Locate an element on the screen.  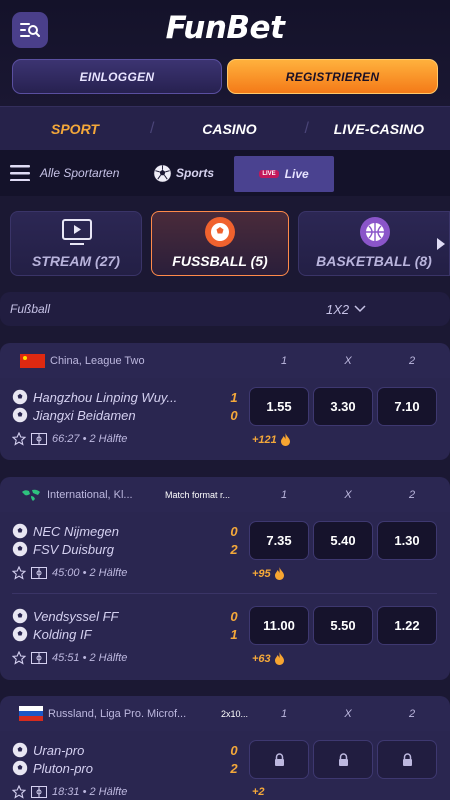
live-tab: LIVE Live is located at coordinates (284, 174).